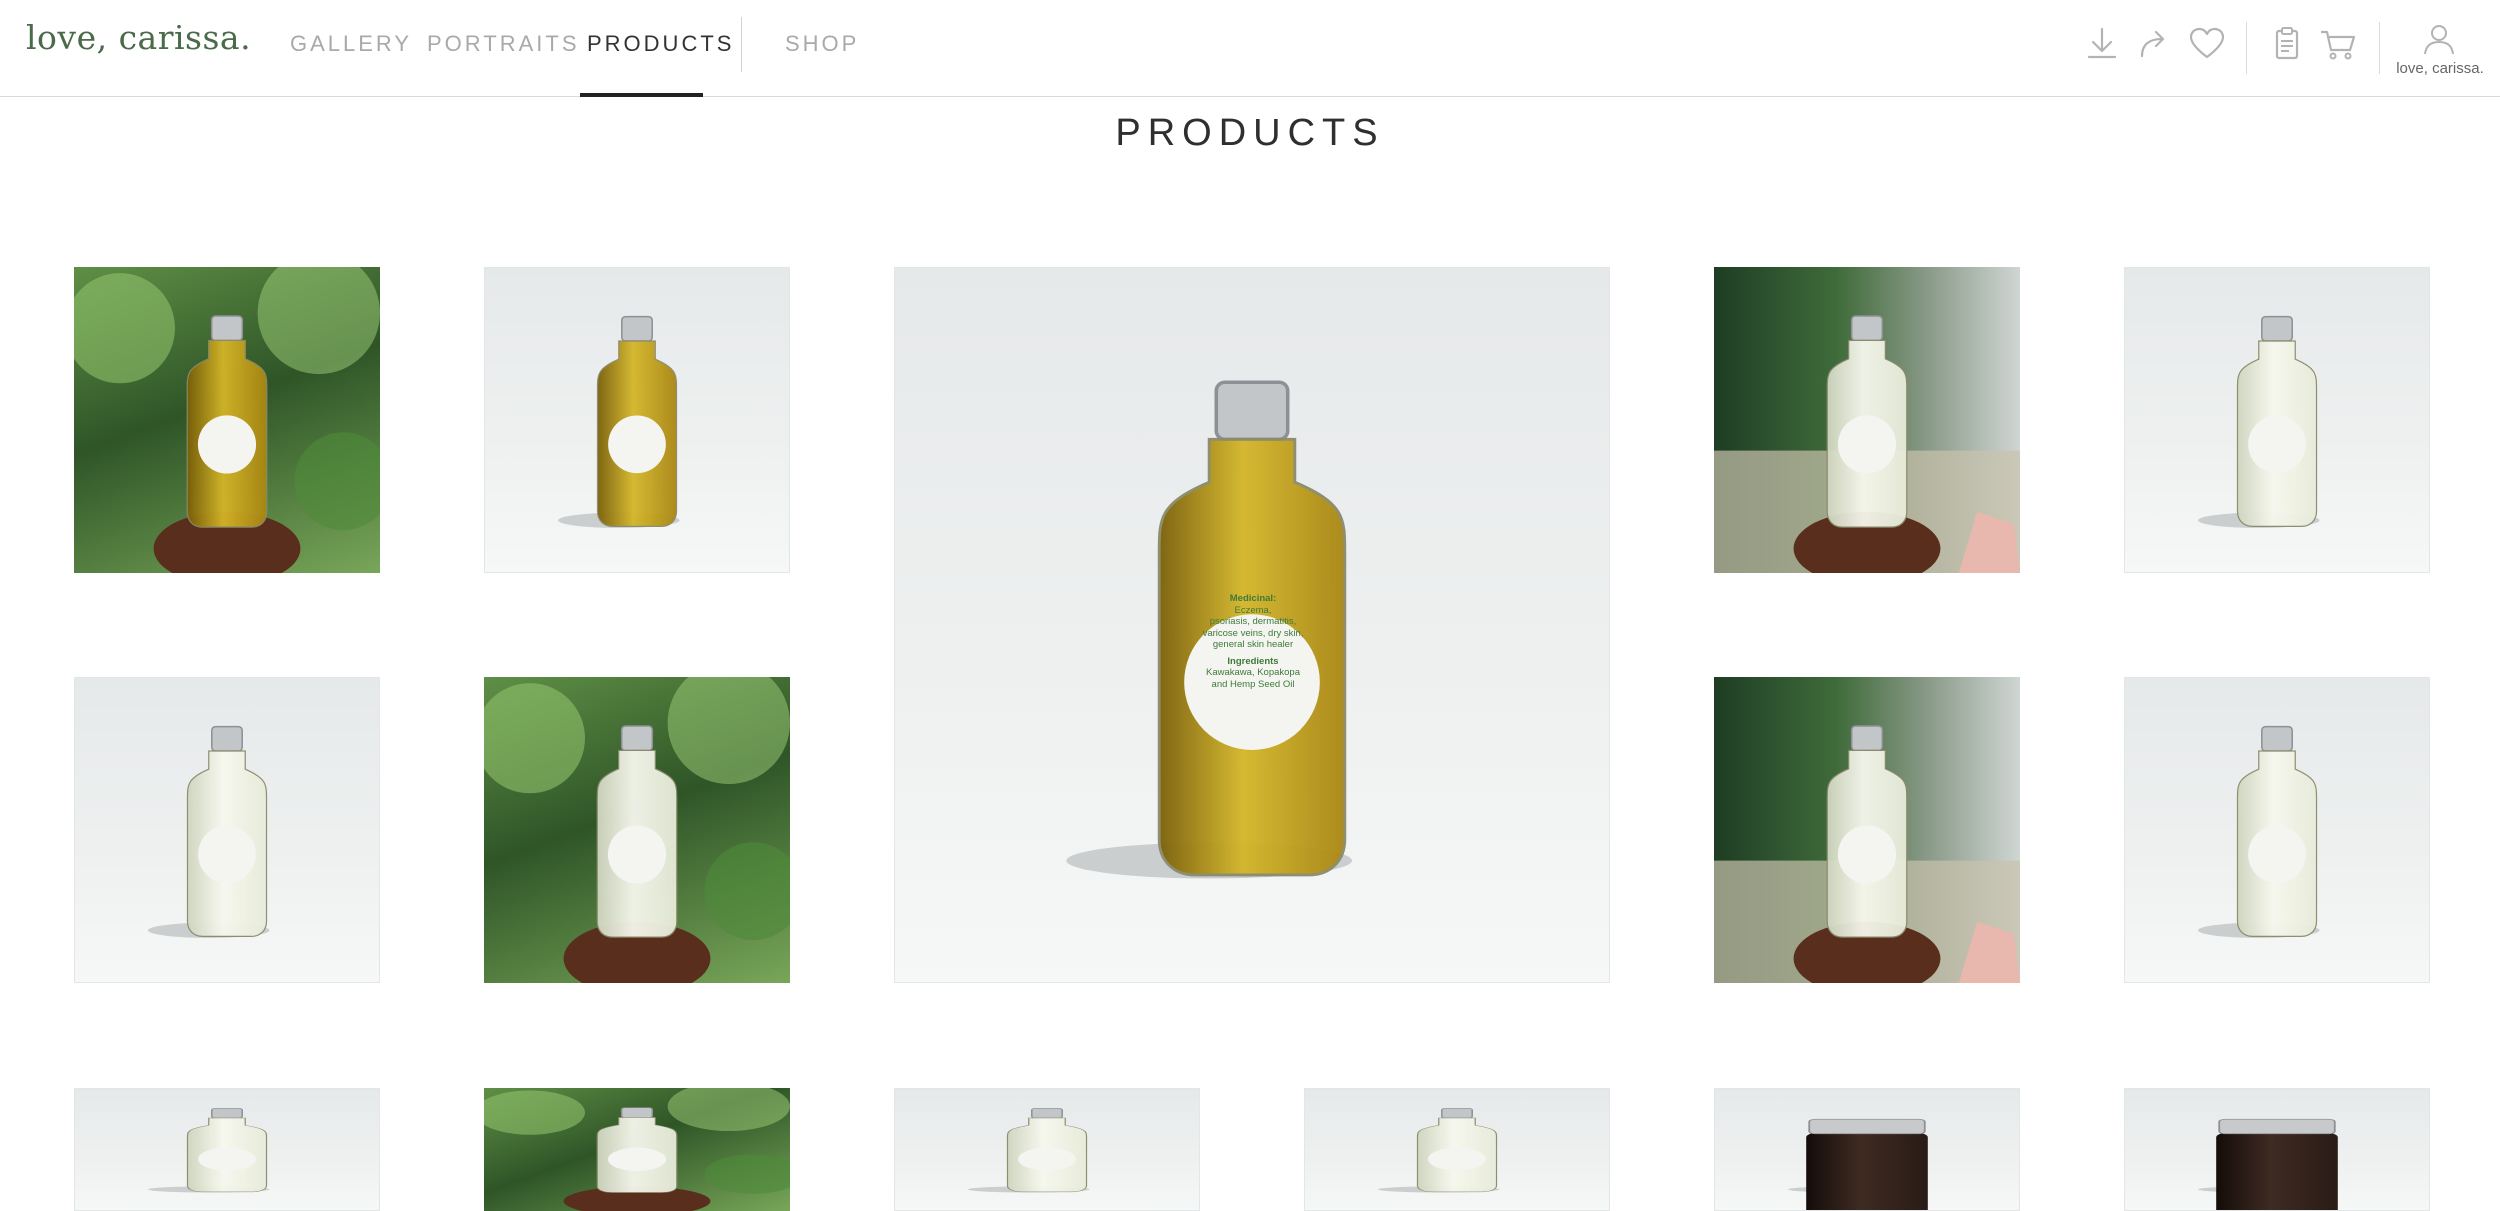  What do you see at coordinates (1253, 633) in the screenshot?
I see `label-medicinal-line: varicose veins, dry skin,` at bounding box center [1253, 633].